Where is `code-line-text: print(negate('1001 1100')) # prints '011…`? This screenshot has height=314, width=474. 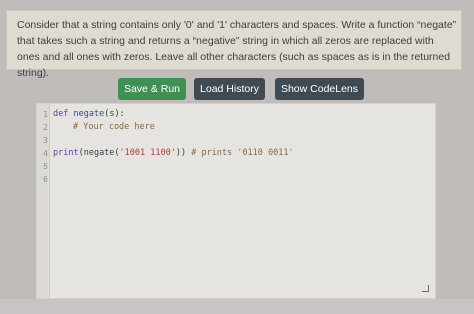 code-line-text: print(negate('1001 1100')) # prints '011… is located at coordinates (173, 153).